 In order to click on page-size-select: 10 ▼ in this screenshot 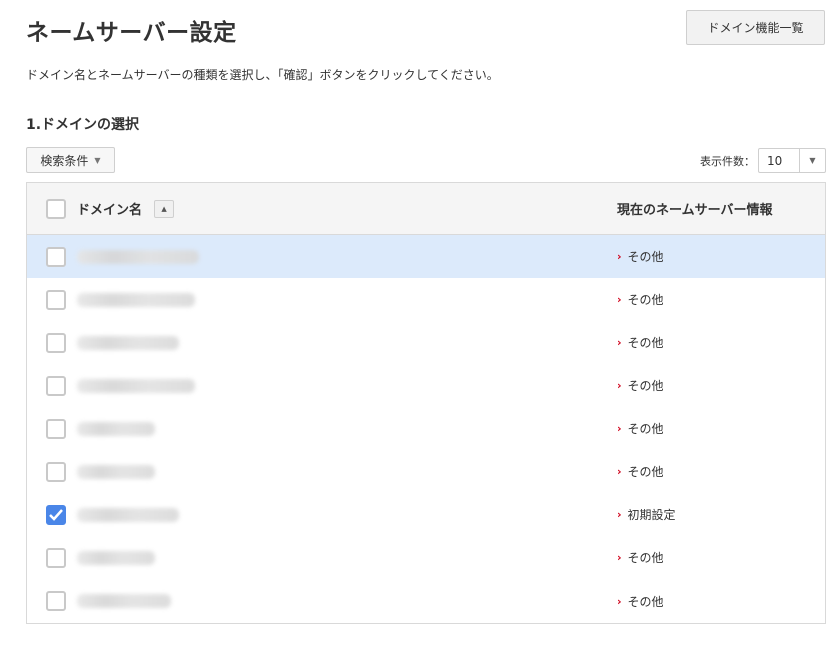, I will do `click(792, 160)`.